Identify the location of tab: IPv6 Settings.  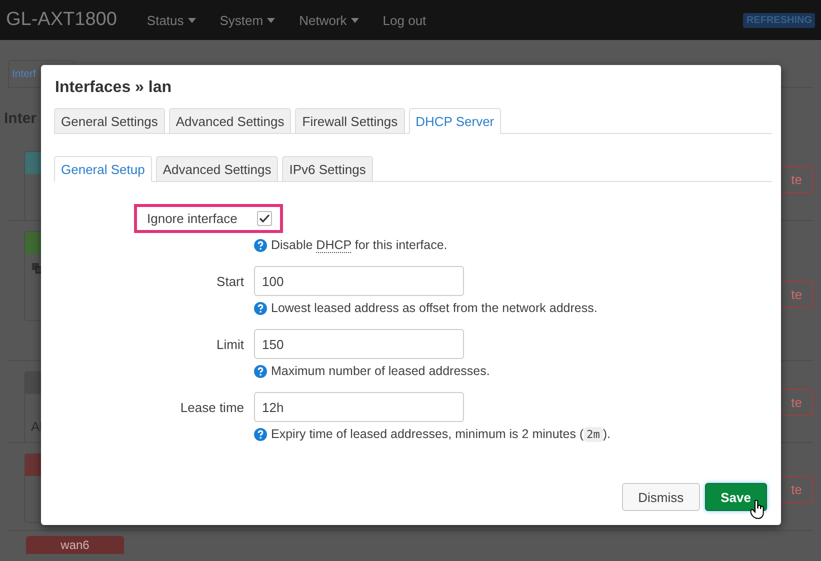
(327, 169).